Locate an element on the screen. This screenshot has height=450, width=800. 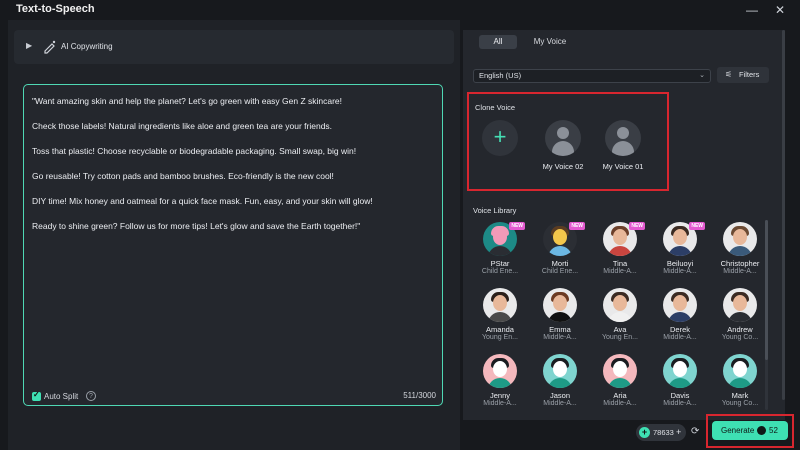
panel-scrollbar is located at coordinates (783, 215).